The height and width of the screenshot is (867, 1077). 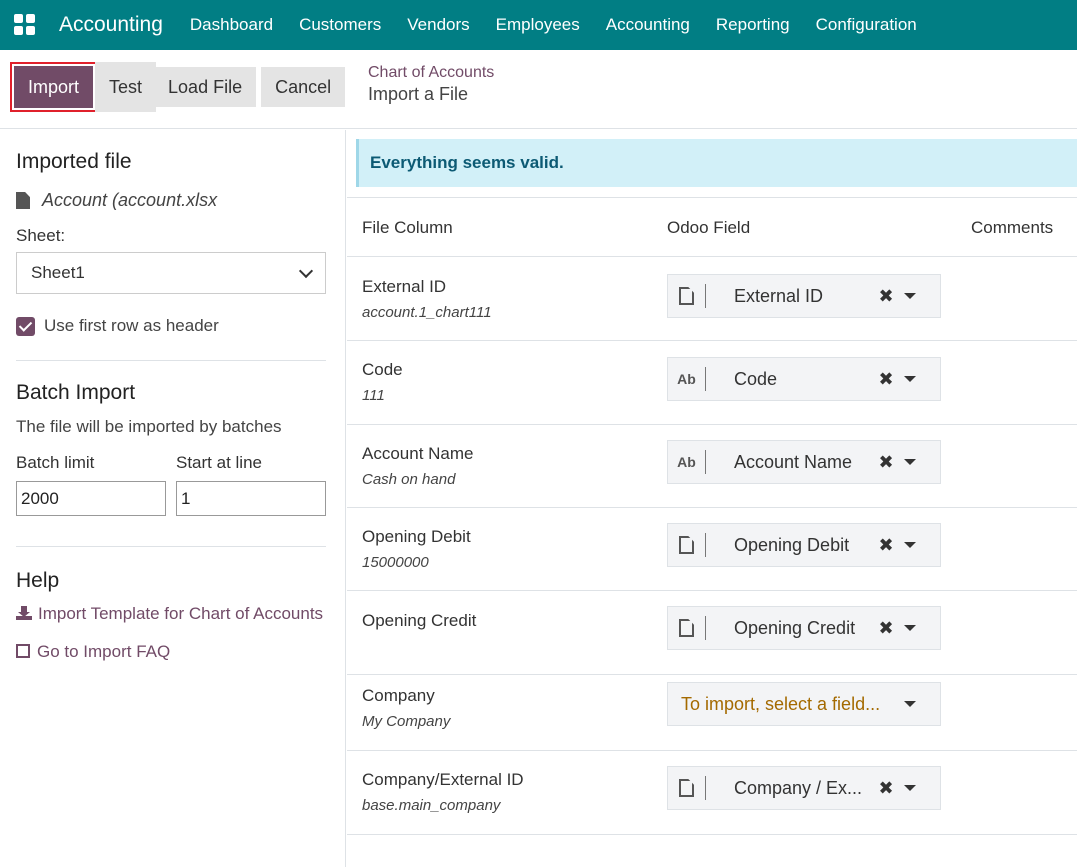 What do you see at coordinates (438, 25) in the screenshot?
I see `nav-vendors: Vendors` at bounding box center [438, 25].